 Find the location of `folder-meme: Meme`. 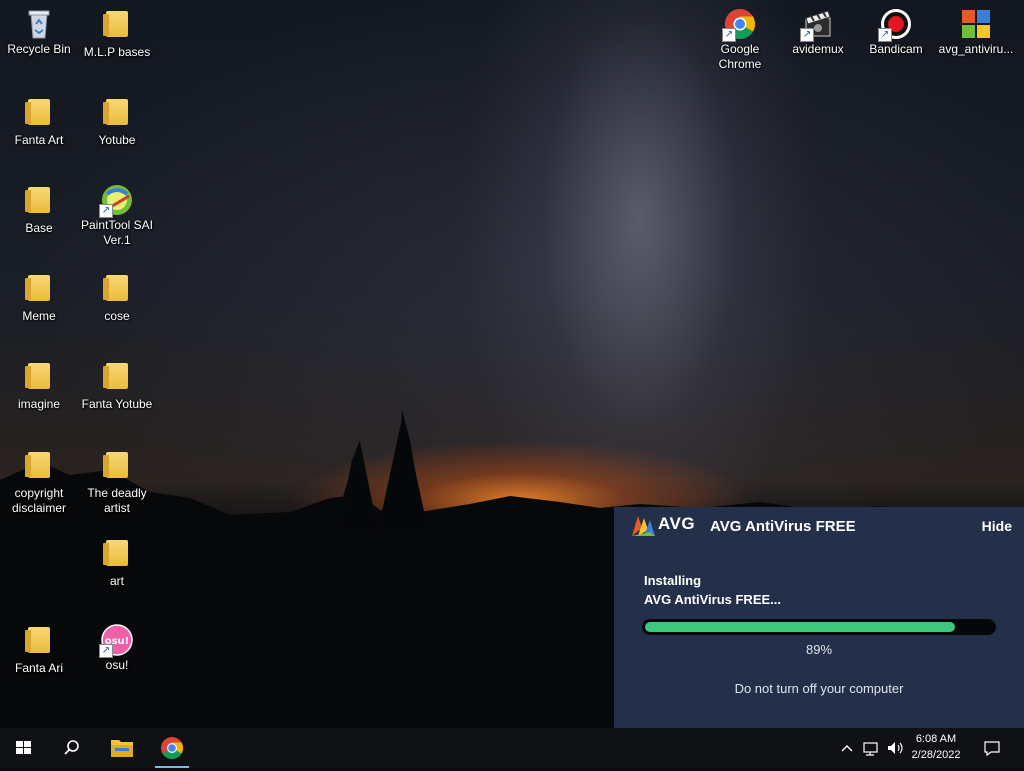

folder-meme: Meme is located at coordinates (39, 298).